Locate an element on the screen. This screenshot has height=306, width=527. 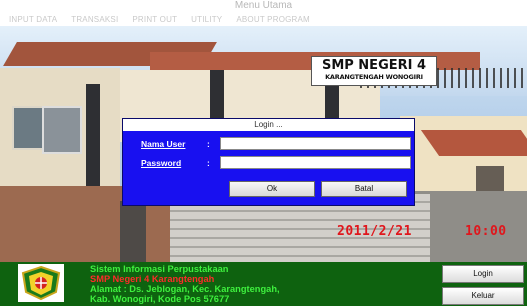
username-label: Nama User is located at coordinates (163, 144).